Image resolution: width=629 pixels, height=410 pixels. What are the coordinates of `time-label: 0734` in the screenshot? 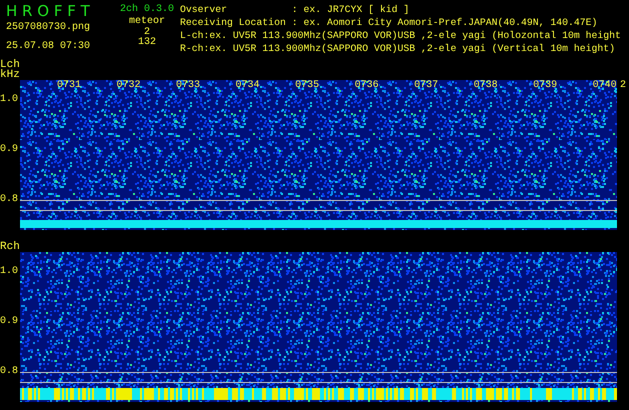 It's located at (248, 86).